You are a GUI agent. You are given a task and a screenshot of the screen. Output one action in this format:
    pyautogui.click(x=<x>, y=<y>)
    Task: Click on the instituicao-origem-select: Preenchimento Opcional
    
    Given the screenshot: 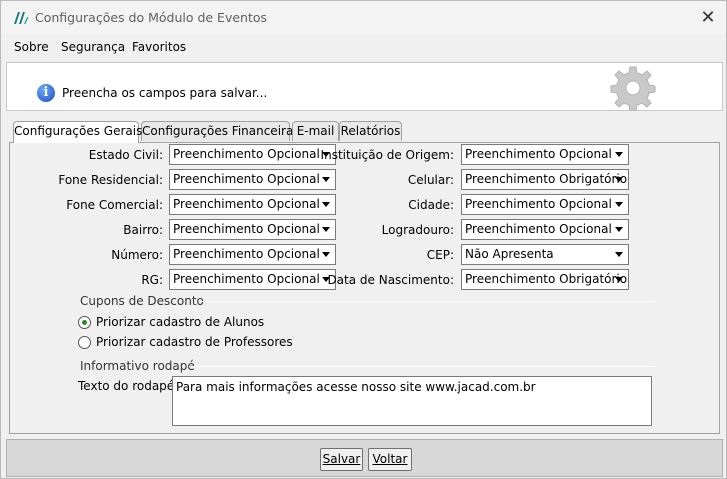 What is the action you would take?
    pyautogui.click(x=545, y=154)
    